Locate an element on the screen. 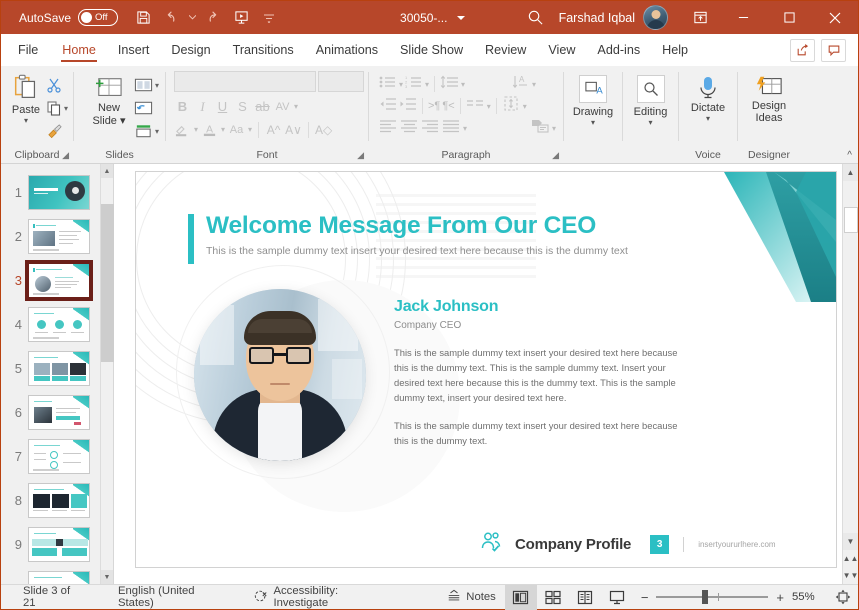 The image size is (859, 610). list-item: 3 is located at coordinates (57, 280).